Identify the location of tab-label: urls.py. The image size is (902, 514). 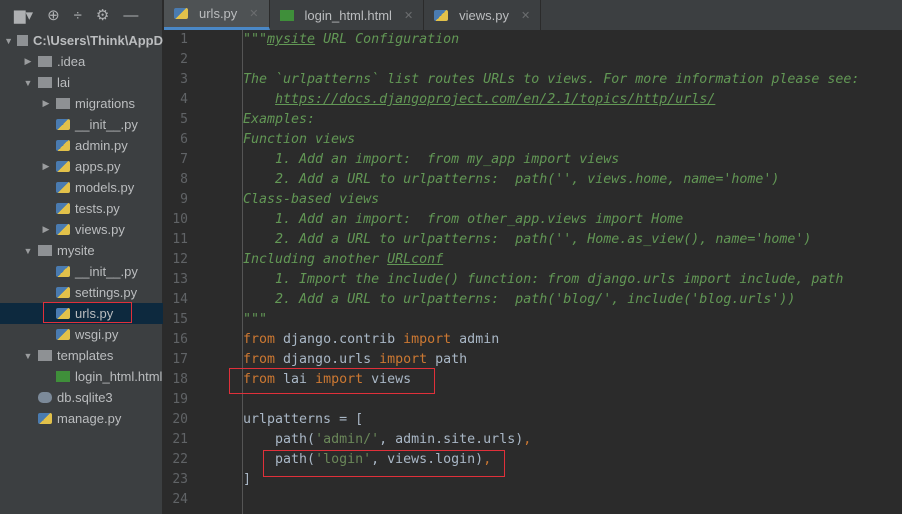
(218, 13).